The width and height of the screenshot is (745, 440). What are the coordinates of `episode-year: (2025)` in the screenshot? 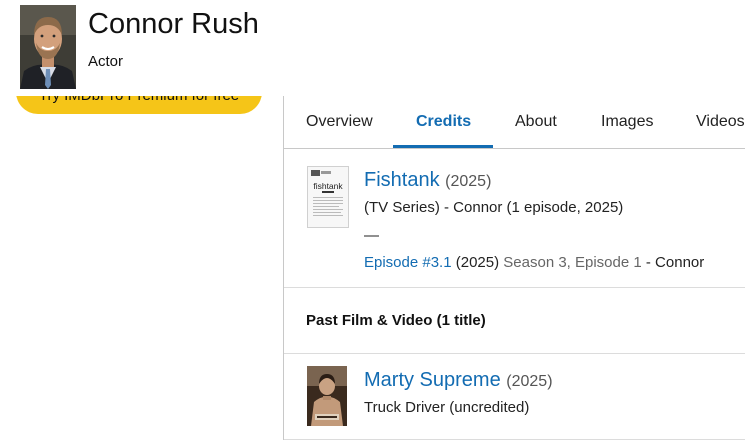 It's located at (477, 262).